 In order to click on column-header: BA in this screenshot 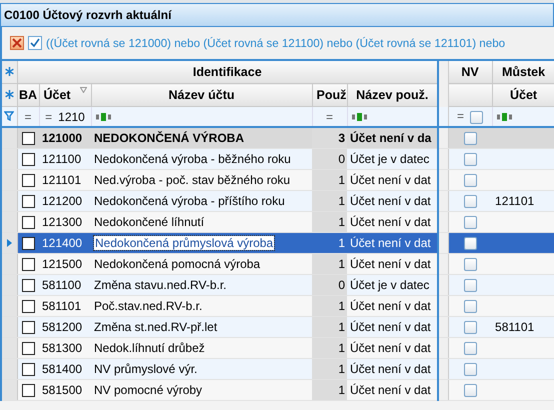, I will do `click(28, 95)`.